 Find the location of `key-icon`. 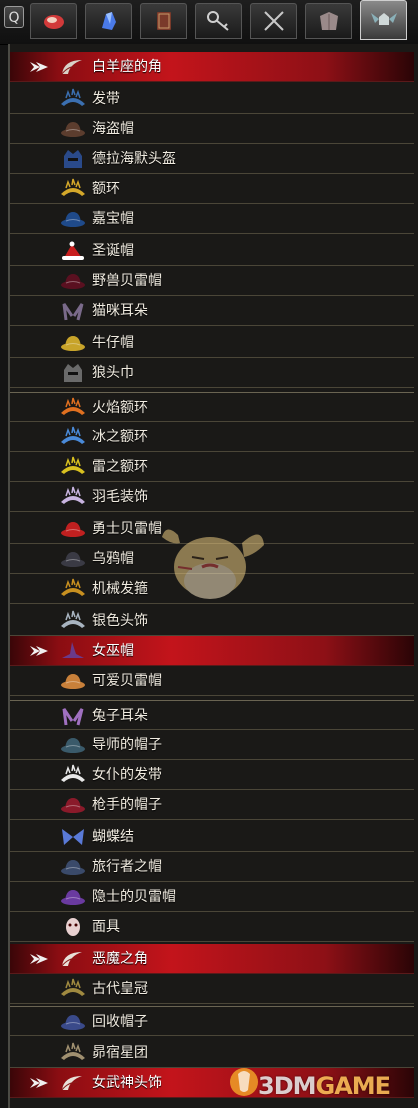

key-icon is located at coordinates (217, 21).